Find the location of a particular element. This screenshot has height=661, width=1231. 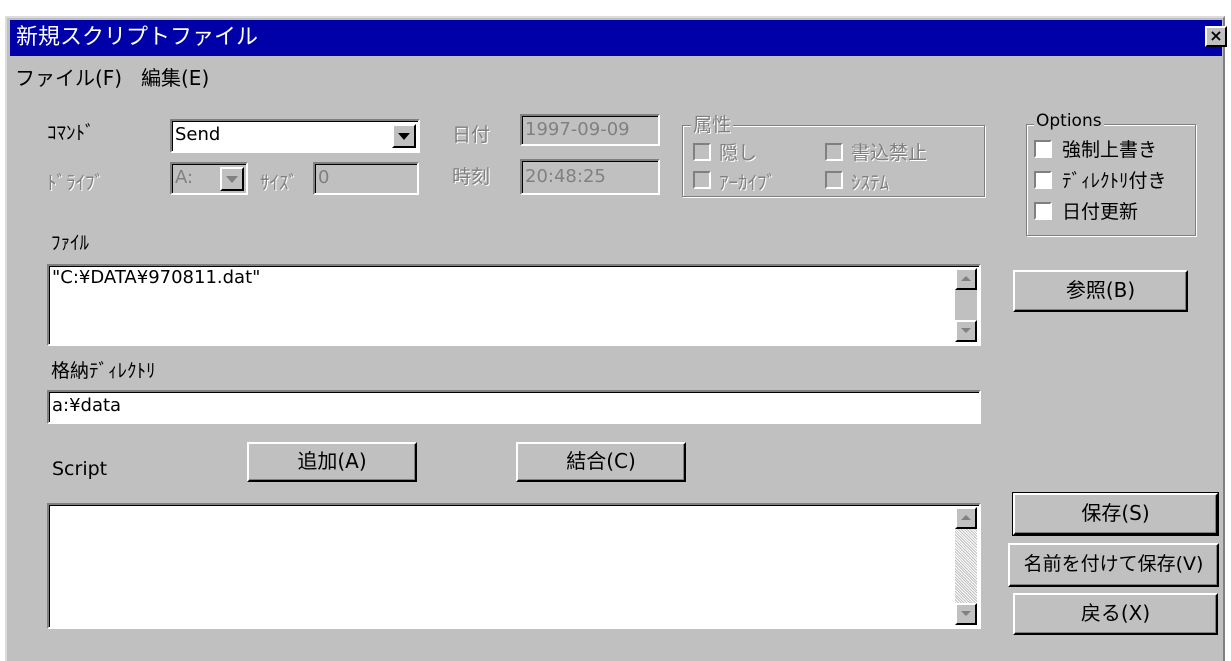

command-combobox: Send is located at coordinates (295, 136).